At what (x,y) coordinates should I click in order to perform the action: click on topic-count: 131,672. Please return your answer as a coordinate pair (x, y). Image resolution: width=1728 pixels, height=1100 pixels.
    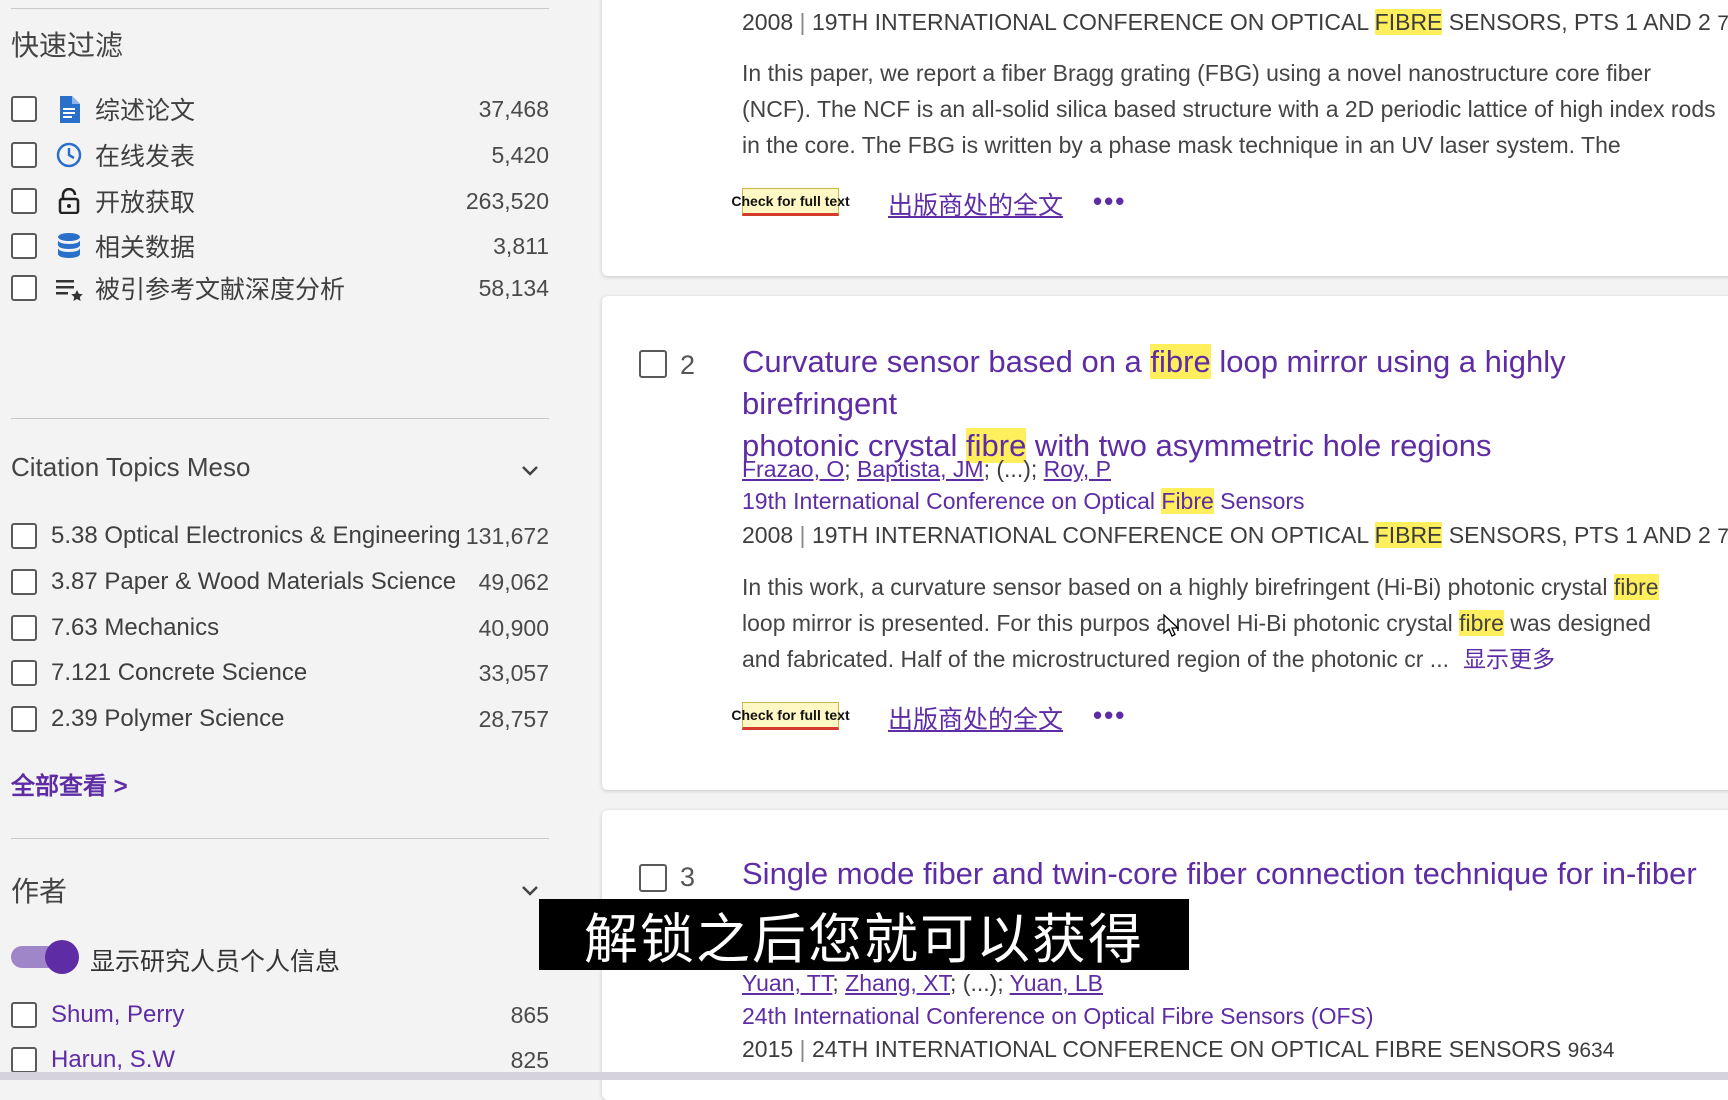
    Looking at the image, I should click on (507, 535).